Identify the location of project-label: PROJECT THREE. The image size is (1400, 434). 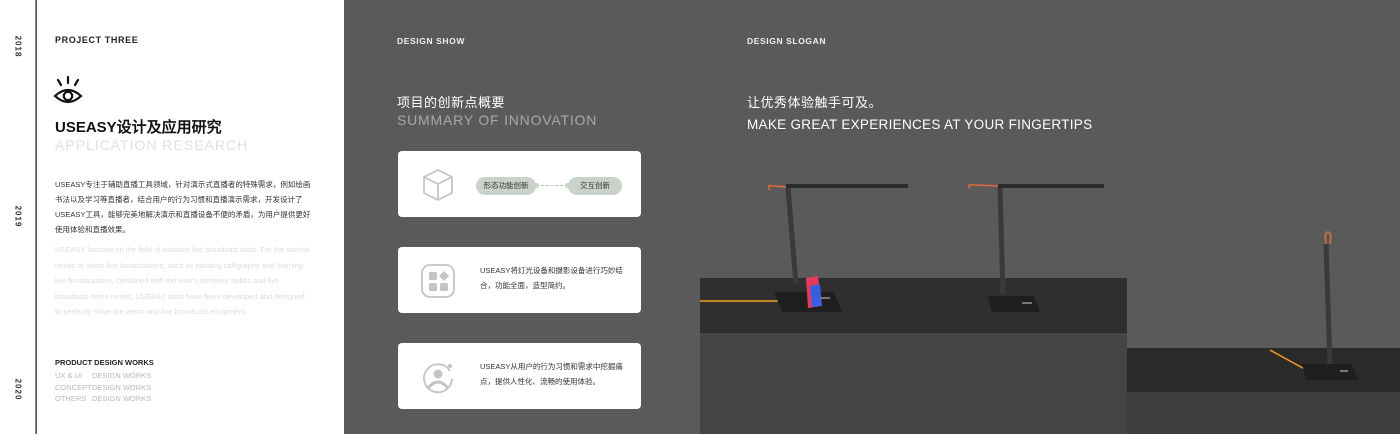
(97, 40).